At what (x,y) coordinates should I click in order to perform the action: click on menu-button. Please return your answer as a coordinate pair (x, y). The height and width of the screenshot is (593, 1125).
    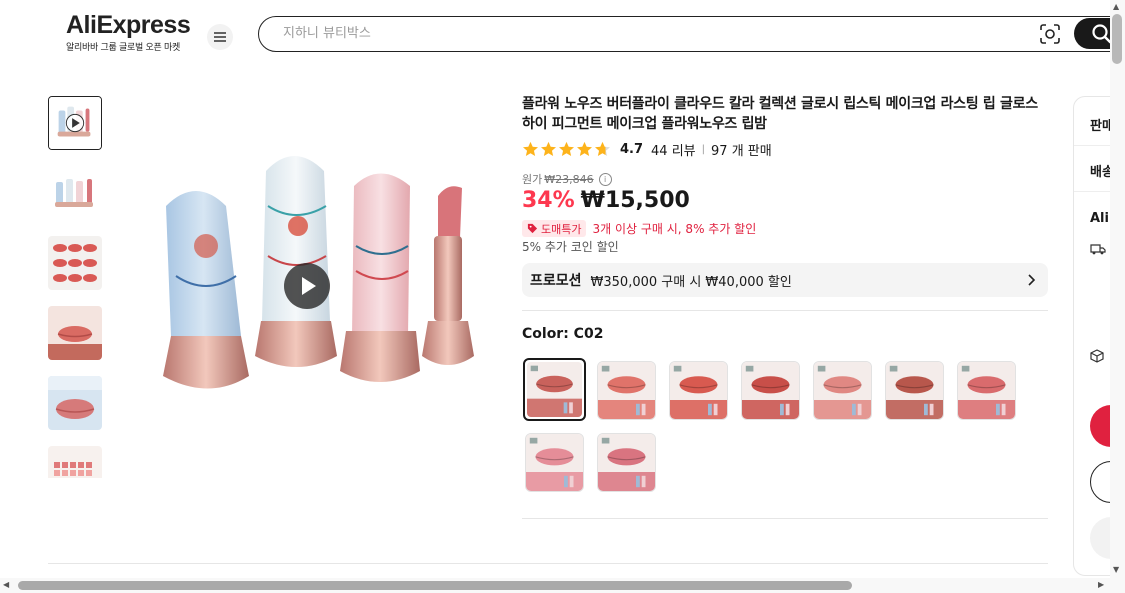
    Looking at the image, I should click on (220, 37).